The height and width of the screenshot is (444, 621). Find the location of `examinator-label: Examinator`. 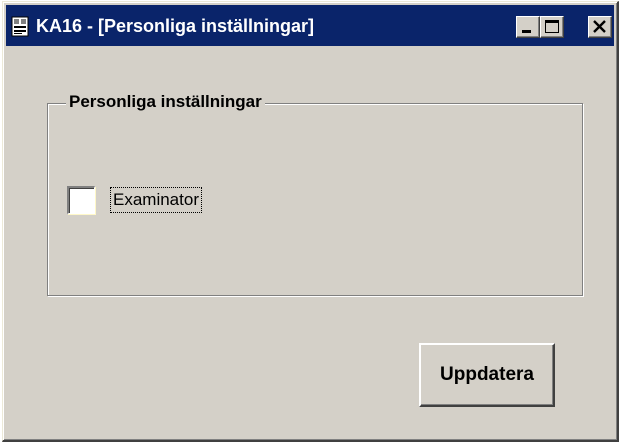

examinator-label: Examinator is located at coordinates (156, 200).